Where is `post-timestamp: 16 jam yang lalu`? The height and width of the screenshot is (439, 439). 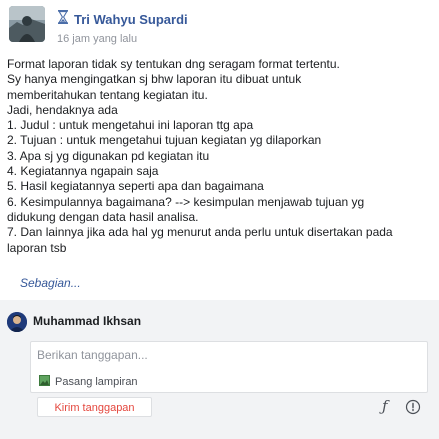
post-timestamp: 16 jam yang lalu is located at coordinates (97, 39).